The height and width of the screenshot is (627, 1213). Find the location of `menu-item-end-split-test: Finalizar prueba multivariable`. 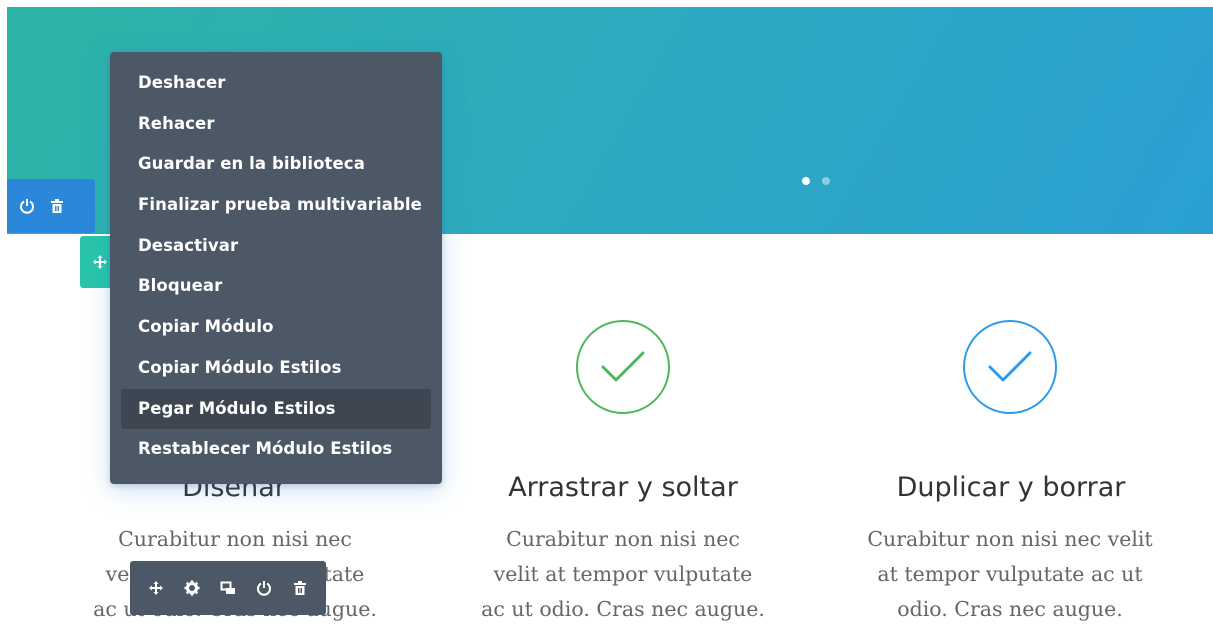

menu-item-end-split-test: Finalizar prueba multivariable is located at coordinates (276, 205).